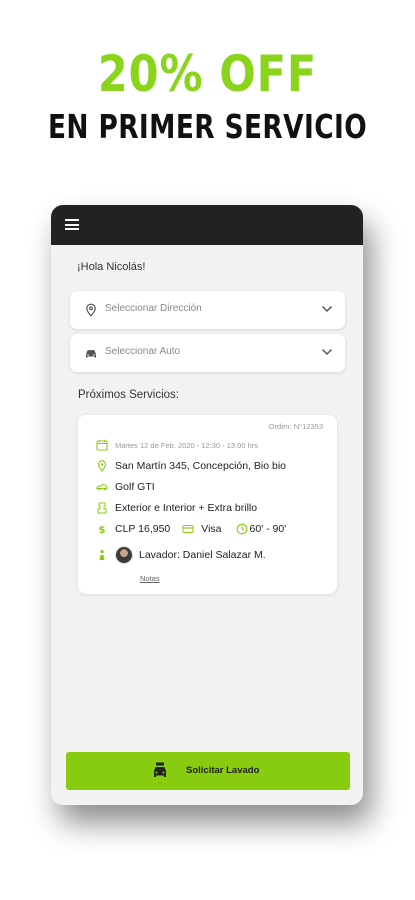  I want to click on service-price: CLP 16,950, so click(143, 529).